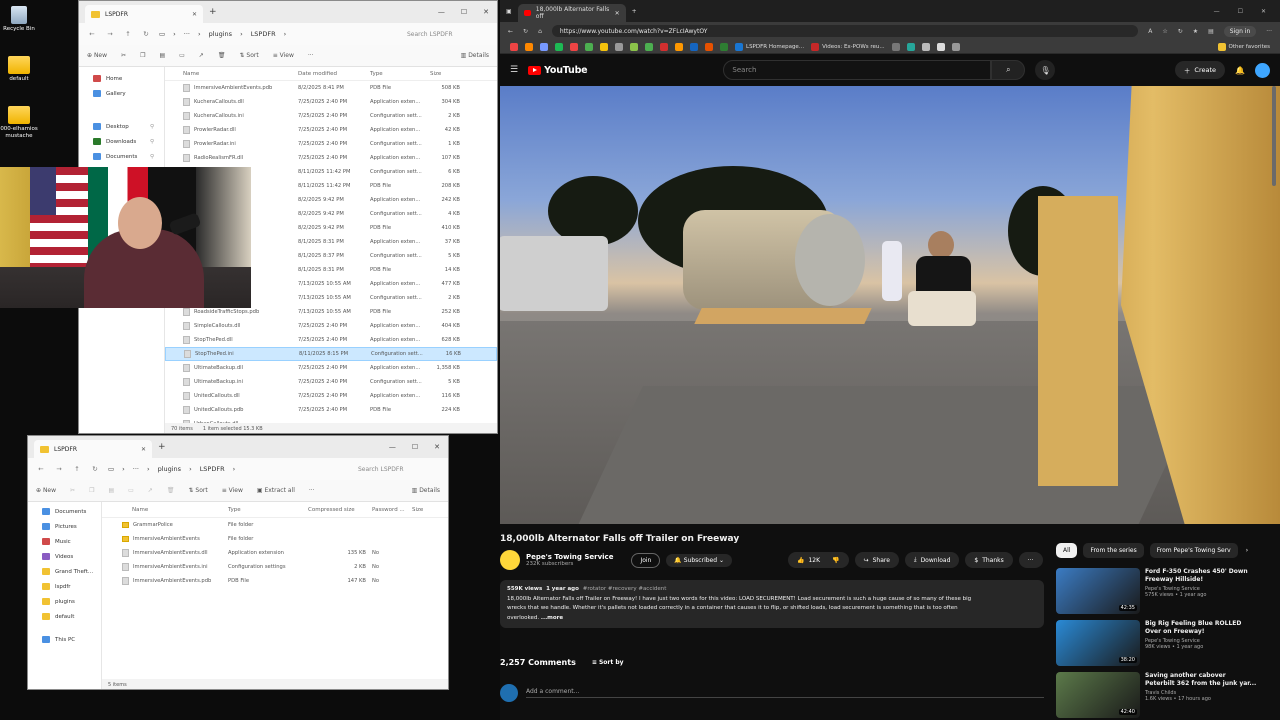 Image resolution: width=1280 pixels, height=720 pixels. I want to click on close-icon: ✕, so click(486, 12).